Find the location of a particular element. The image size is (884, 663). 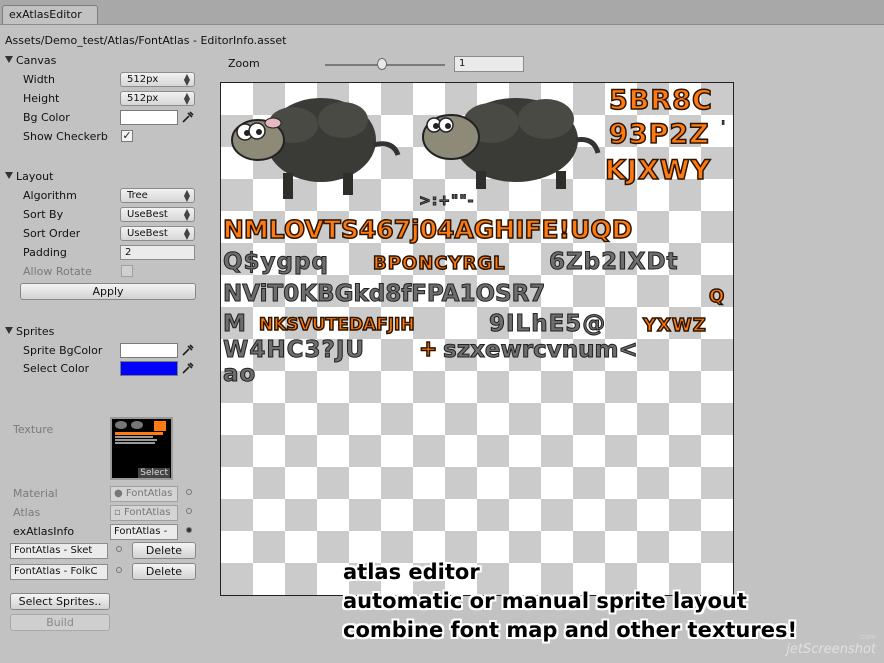

glyph-row: M is located at coordinates (235, 324).